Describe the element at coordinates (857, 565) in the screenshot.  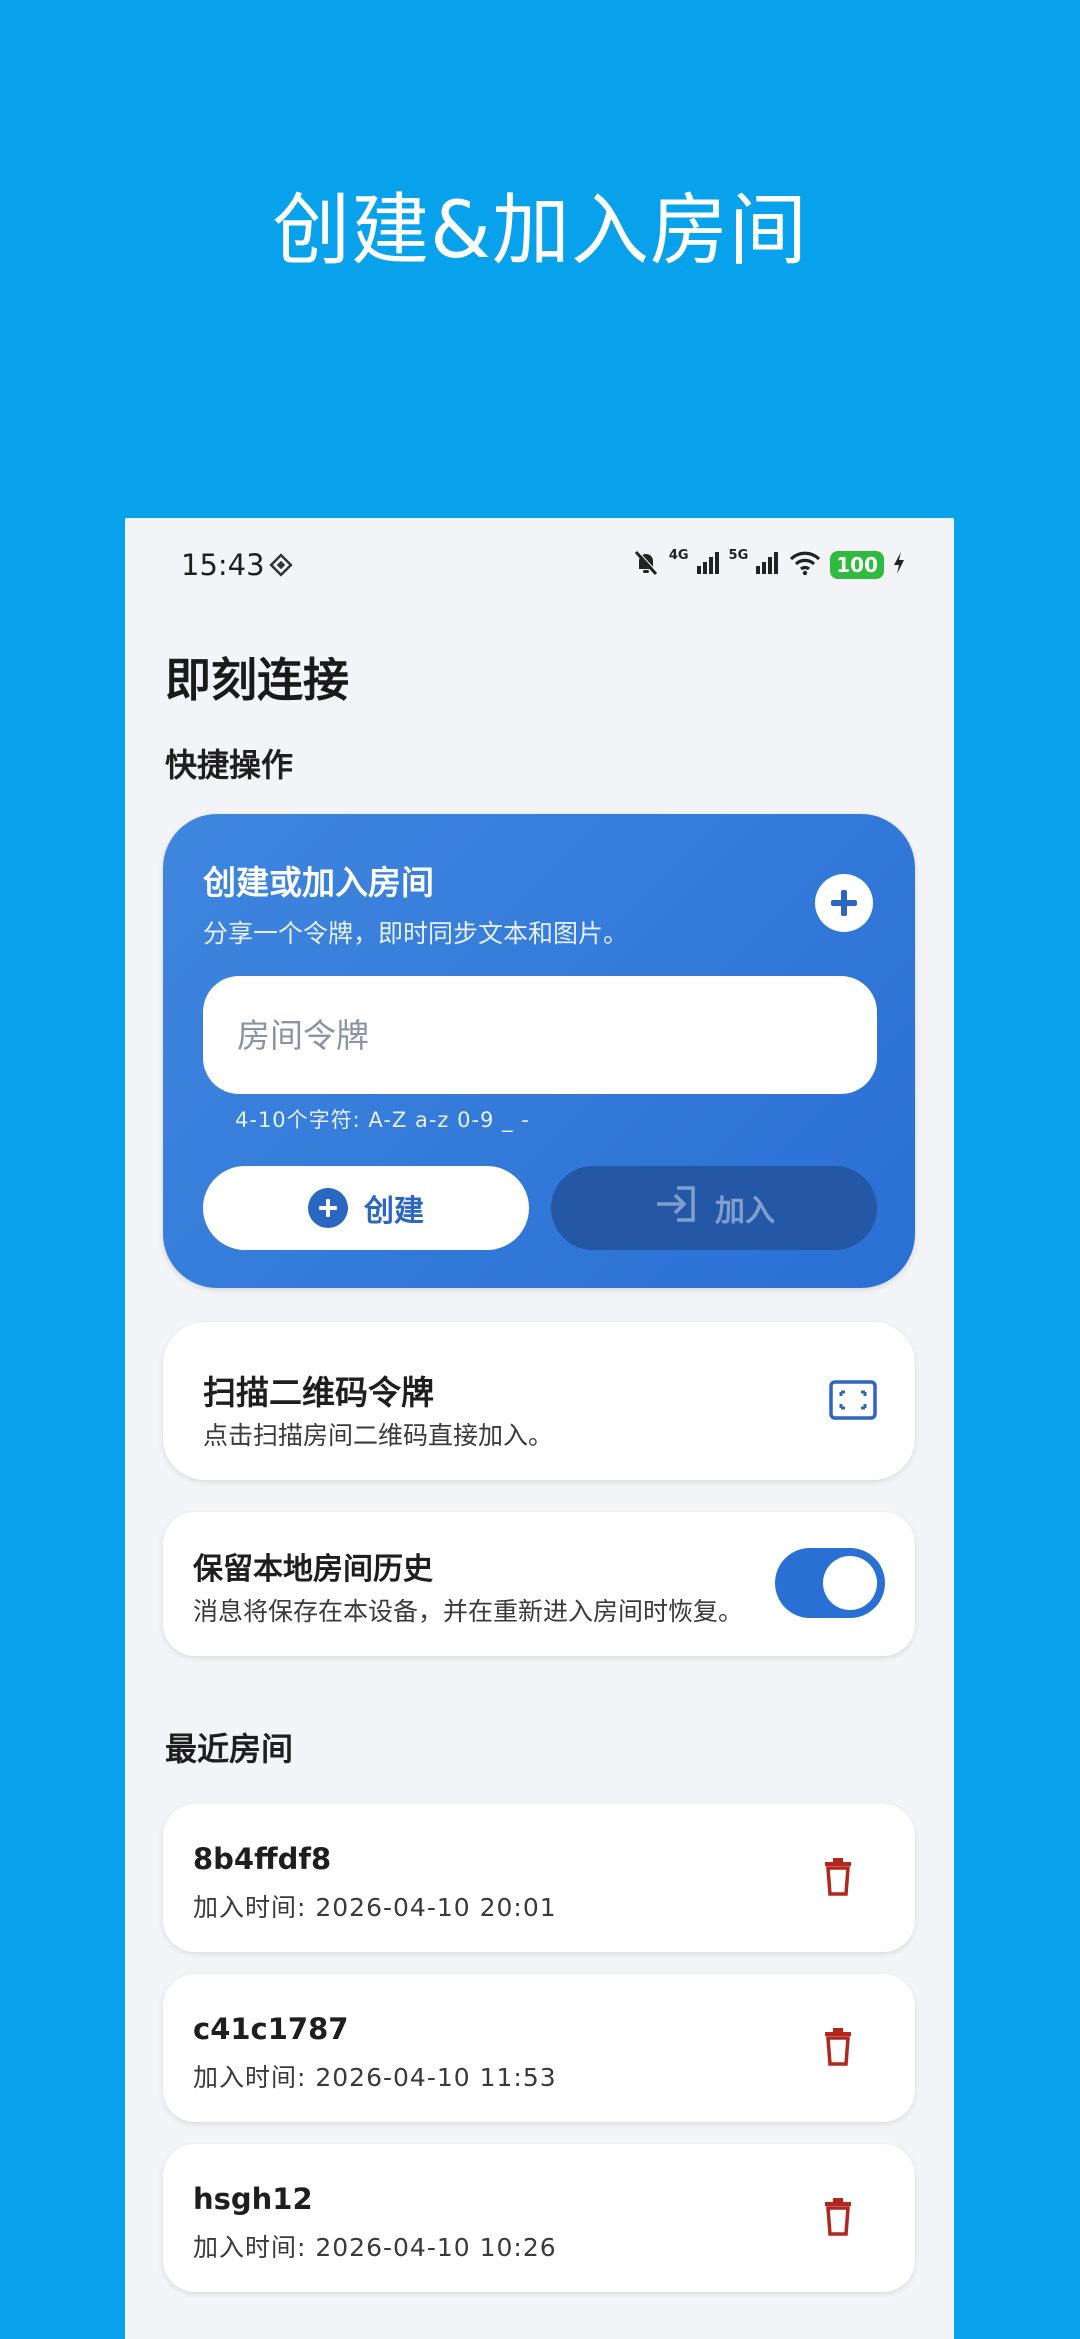
I see `battery-indicator: 100` at that location.